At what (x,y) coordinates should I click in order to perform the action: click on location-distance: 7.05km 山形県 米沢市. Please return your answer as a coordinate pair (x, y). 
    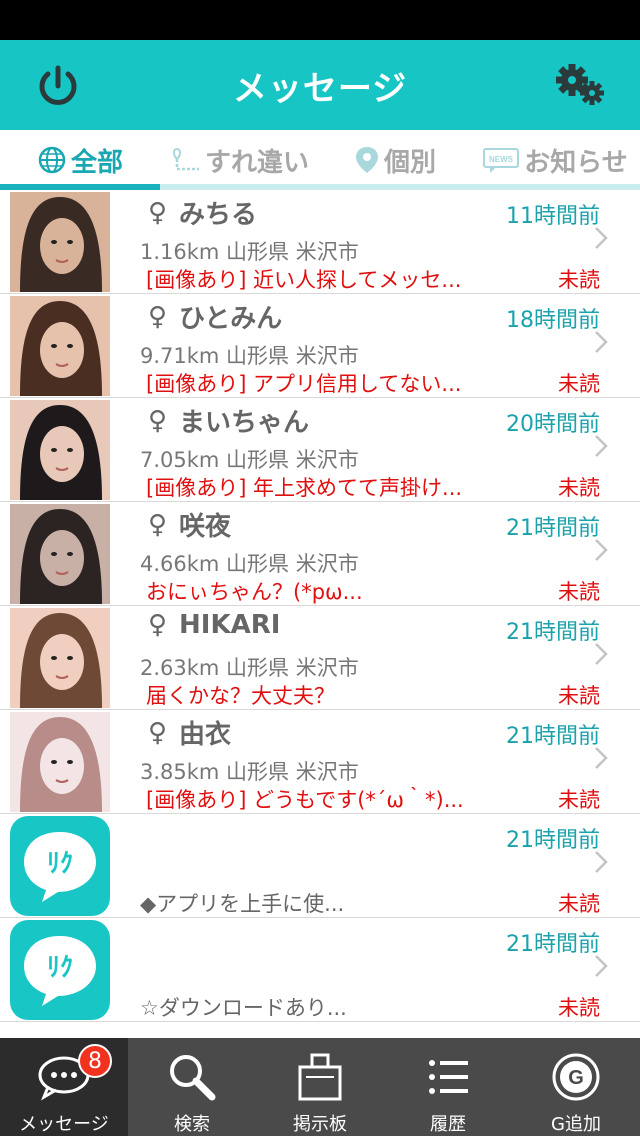
    Looking at the image, I should click on (249, 460).